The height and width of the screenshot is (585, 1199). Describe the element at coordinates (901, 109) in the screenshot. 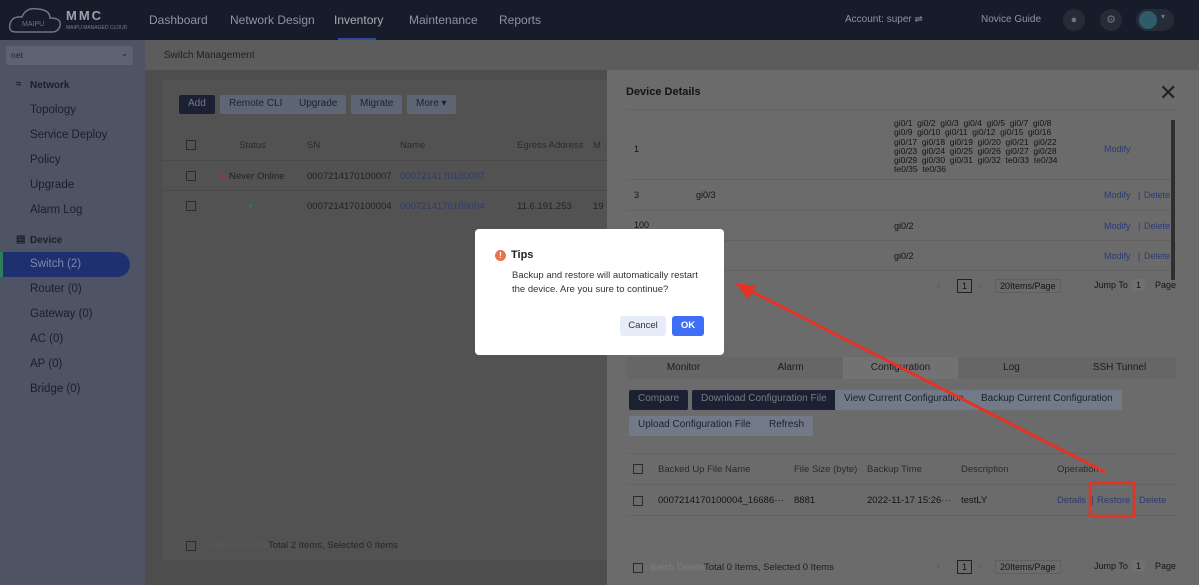

I see `divider` at that location.